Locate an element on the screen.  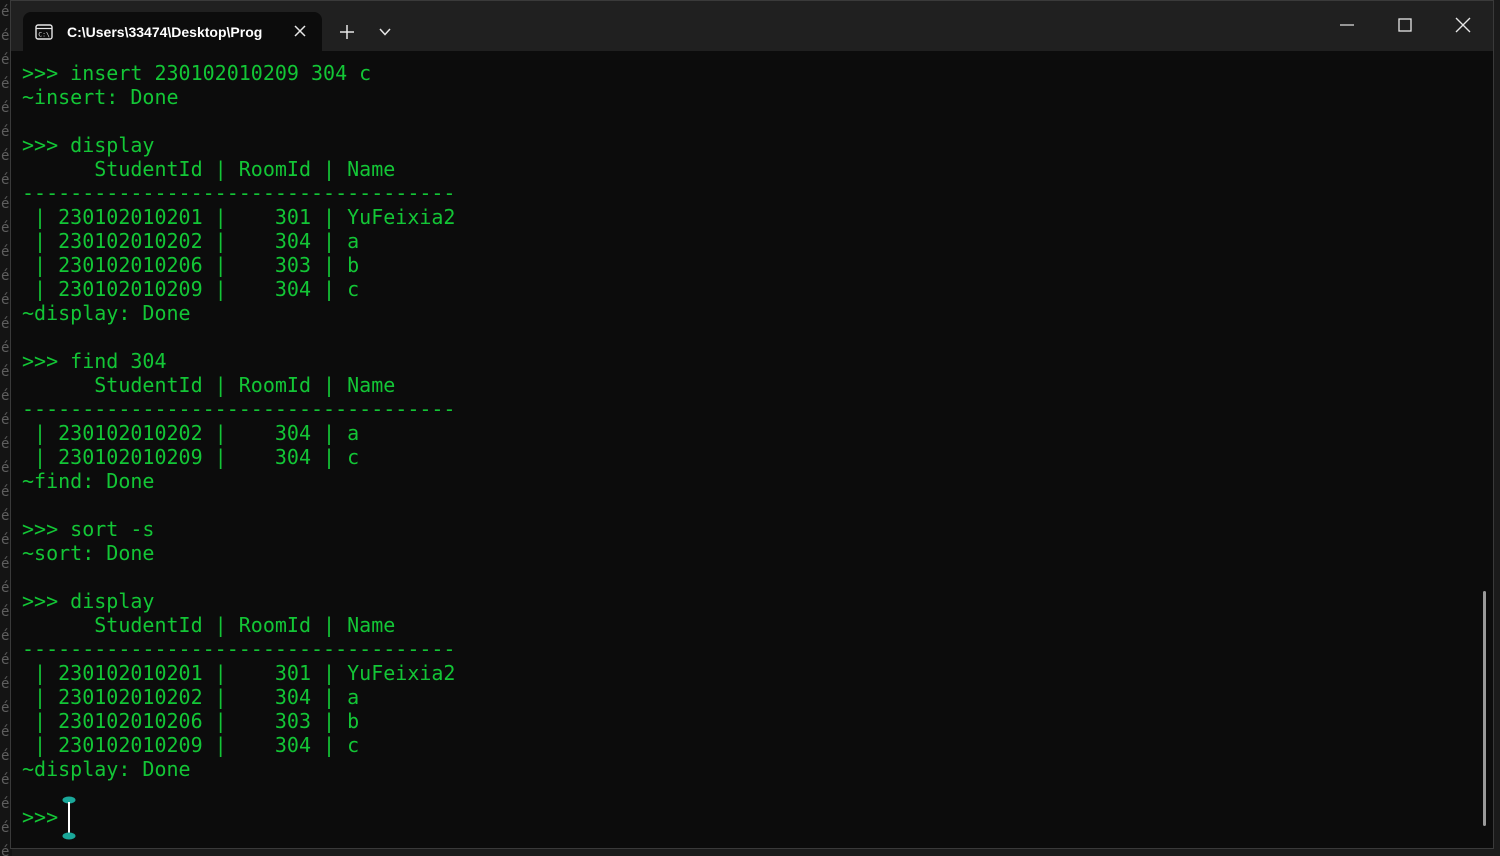
text-cursor-icon is located at coordinates (69, 818).